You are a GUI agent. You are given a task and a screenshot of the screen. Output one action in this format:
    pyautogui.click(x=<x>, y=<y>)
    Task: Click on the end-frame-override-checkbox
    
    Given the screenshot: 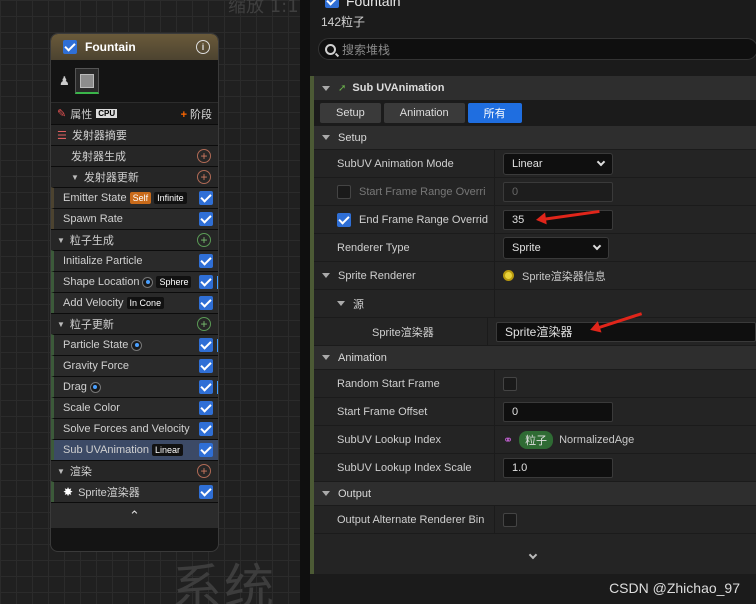 What is the action you would take?
    pyautogui.click(x=344, y=219)
    